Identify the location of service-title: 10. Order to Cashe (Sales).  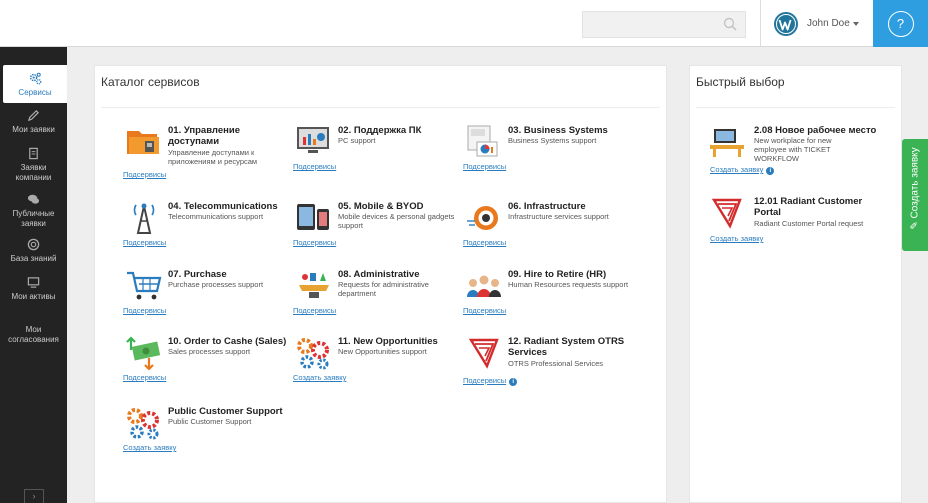
(227, 341).